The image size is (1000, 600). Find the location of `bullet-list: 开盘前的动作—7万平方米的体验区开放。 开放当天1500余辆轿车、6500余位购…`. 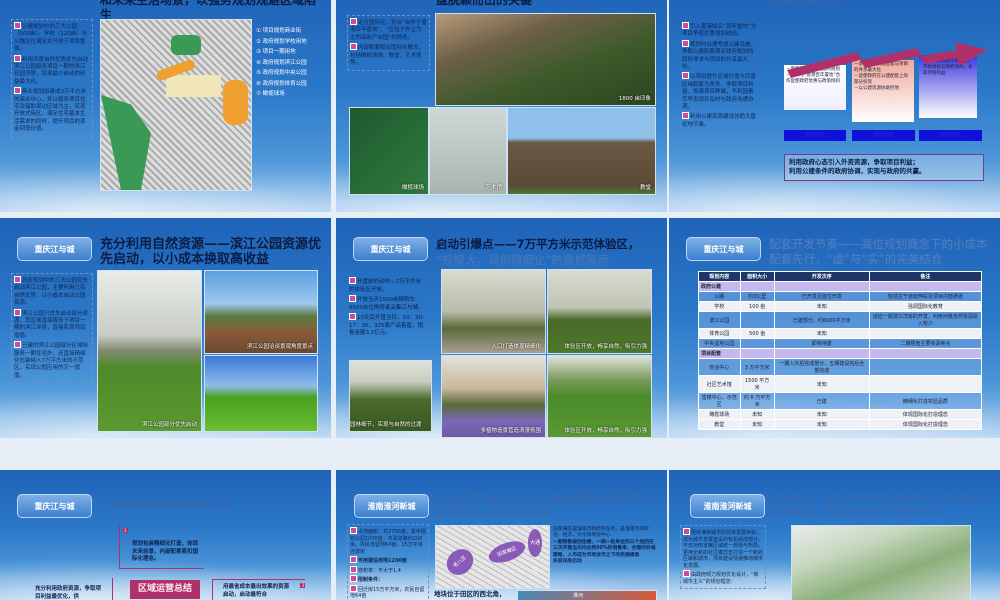

bullet-list: 开盘前的动作—7万平方米的体验区开放。 开放当天1500余辆轿车、6500余位购… is located at coordinates (387, 308).